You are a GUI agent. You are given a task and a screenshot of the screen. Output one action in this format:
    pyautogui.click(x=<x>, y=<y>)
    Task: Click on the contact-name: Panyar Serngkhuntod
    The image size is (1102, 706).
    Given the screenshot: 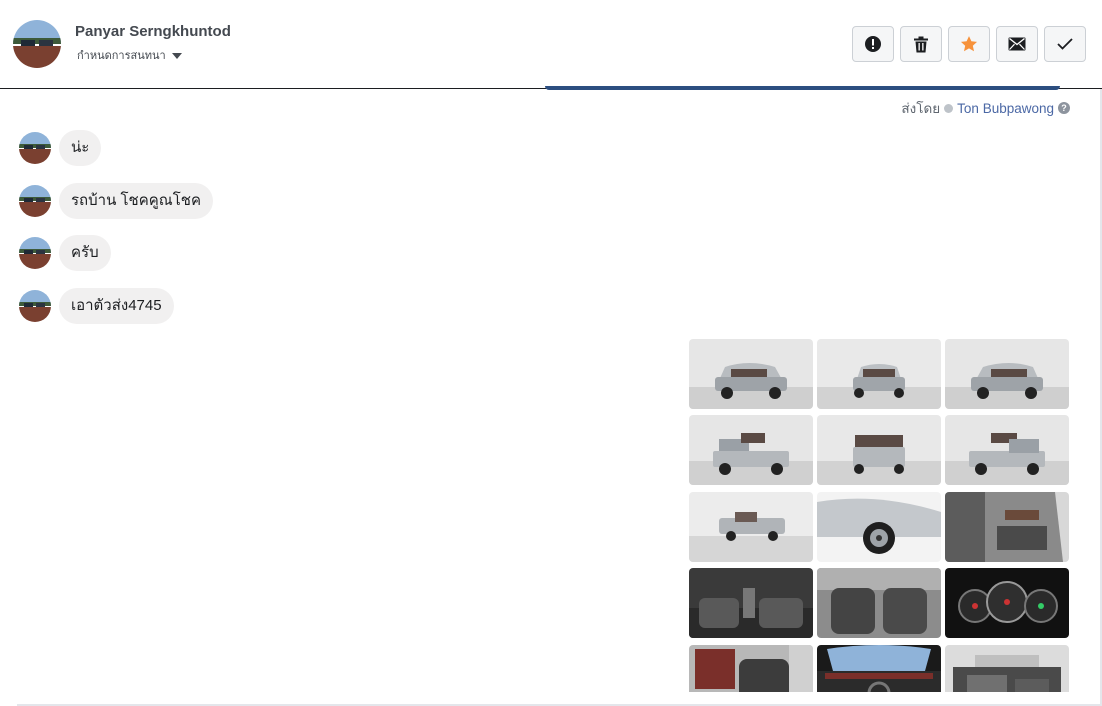 What is the action you would take?
    pyautogui.click(x=153, y=31)
    